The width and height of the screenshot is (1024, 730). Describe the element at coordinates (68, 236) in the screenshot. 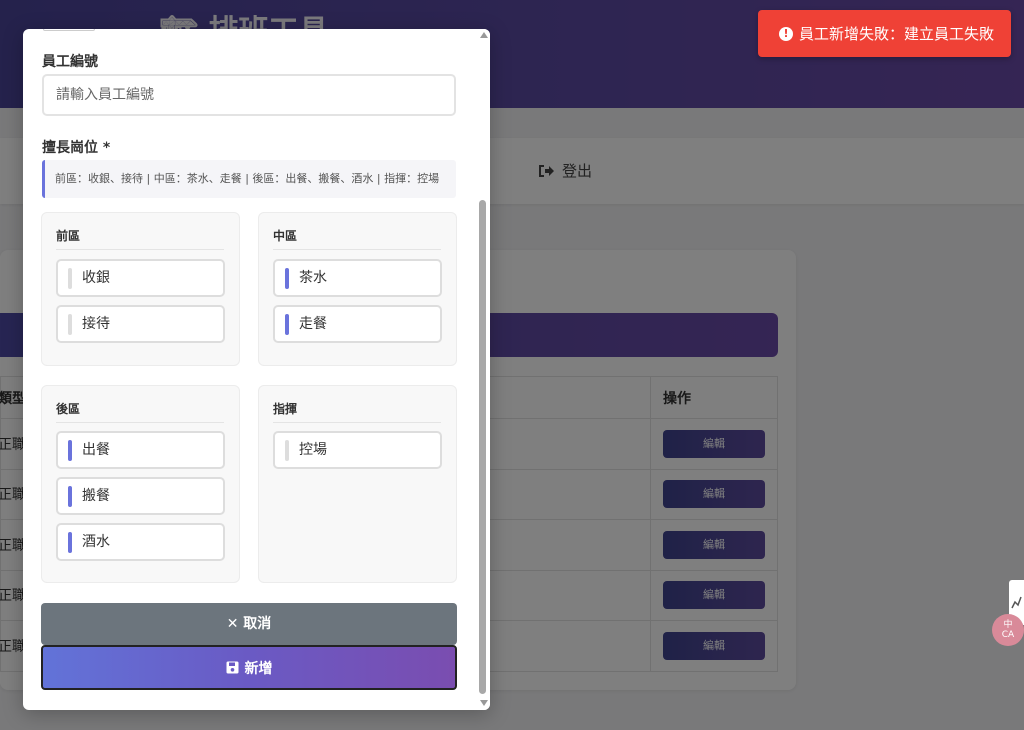

I see `group-title: 前區` at that location.